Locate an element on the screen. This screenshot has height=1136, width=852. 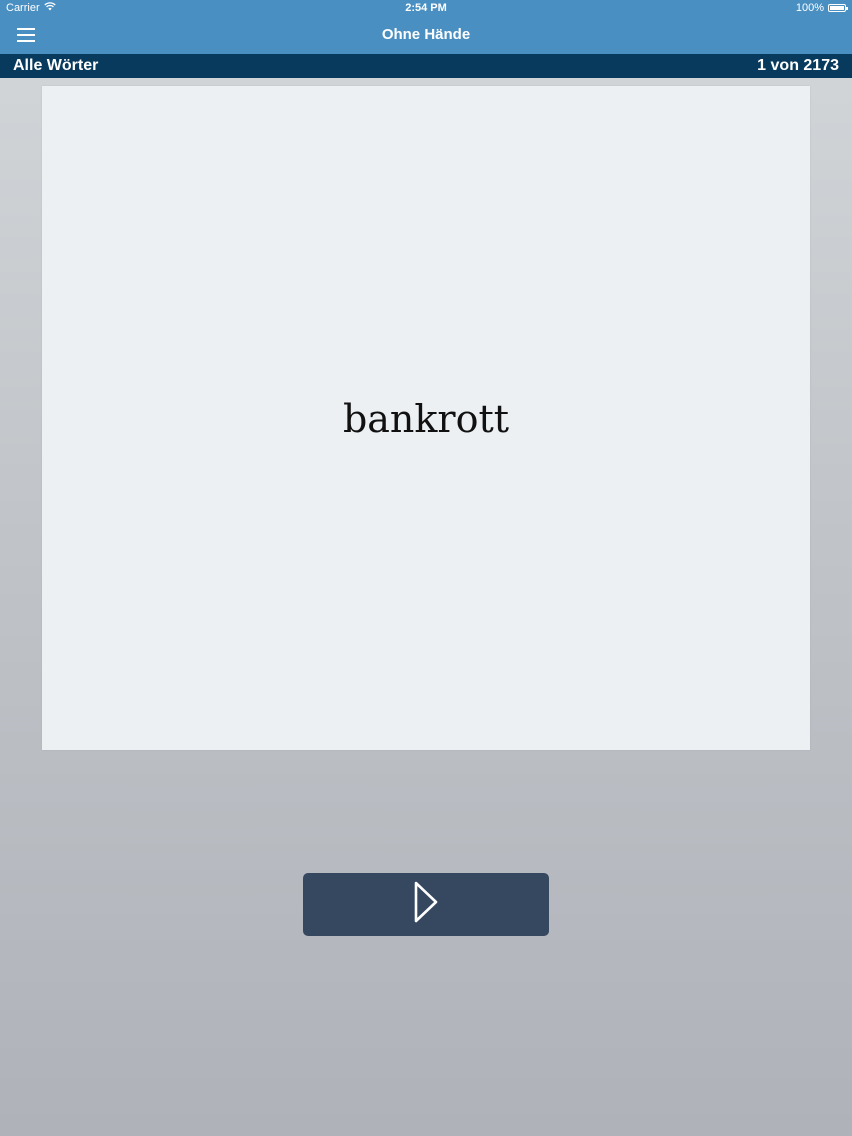
status-bar: Carrier 2:54 PM 100% is located at coordinates (426, 8).